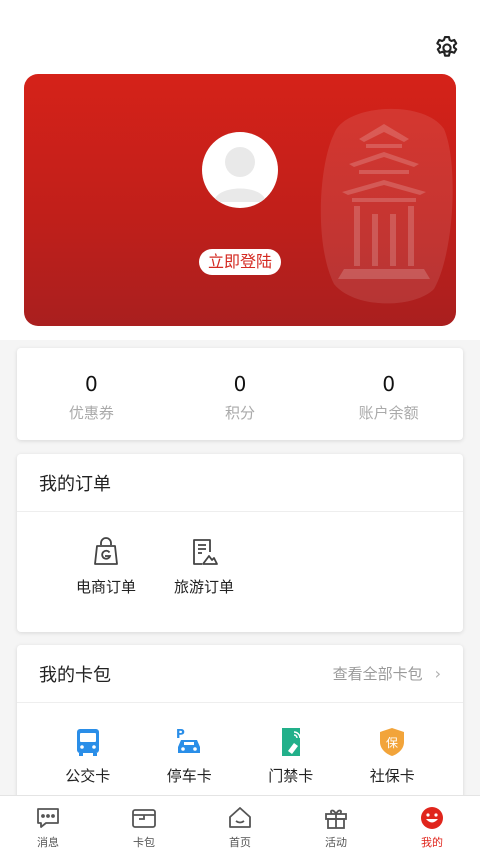 The image size is (480, 853). I want to click on travel-document-icon, so click(205, 552).